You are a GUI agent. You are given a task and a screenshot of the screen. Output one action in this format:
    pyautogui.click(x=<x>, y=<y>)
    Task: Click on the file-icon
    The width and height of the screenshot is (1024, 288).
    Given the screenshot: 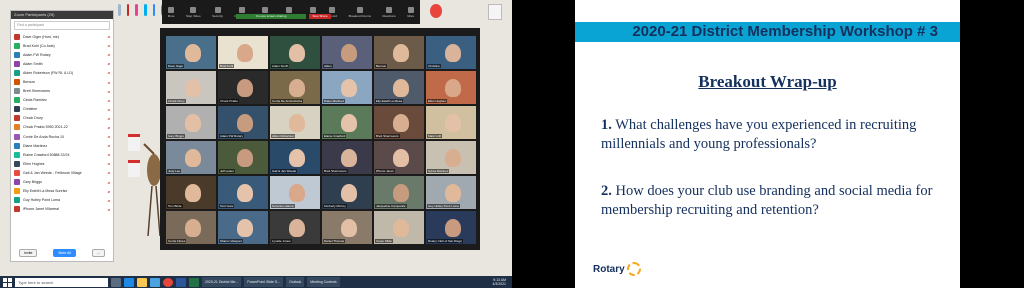 What is the action you would take?
    pyautogui.click(x=495, y=12)
    